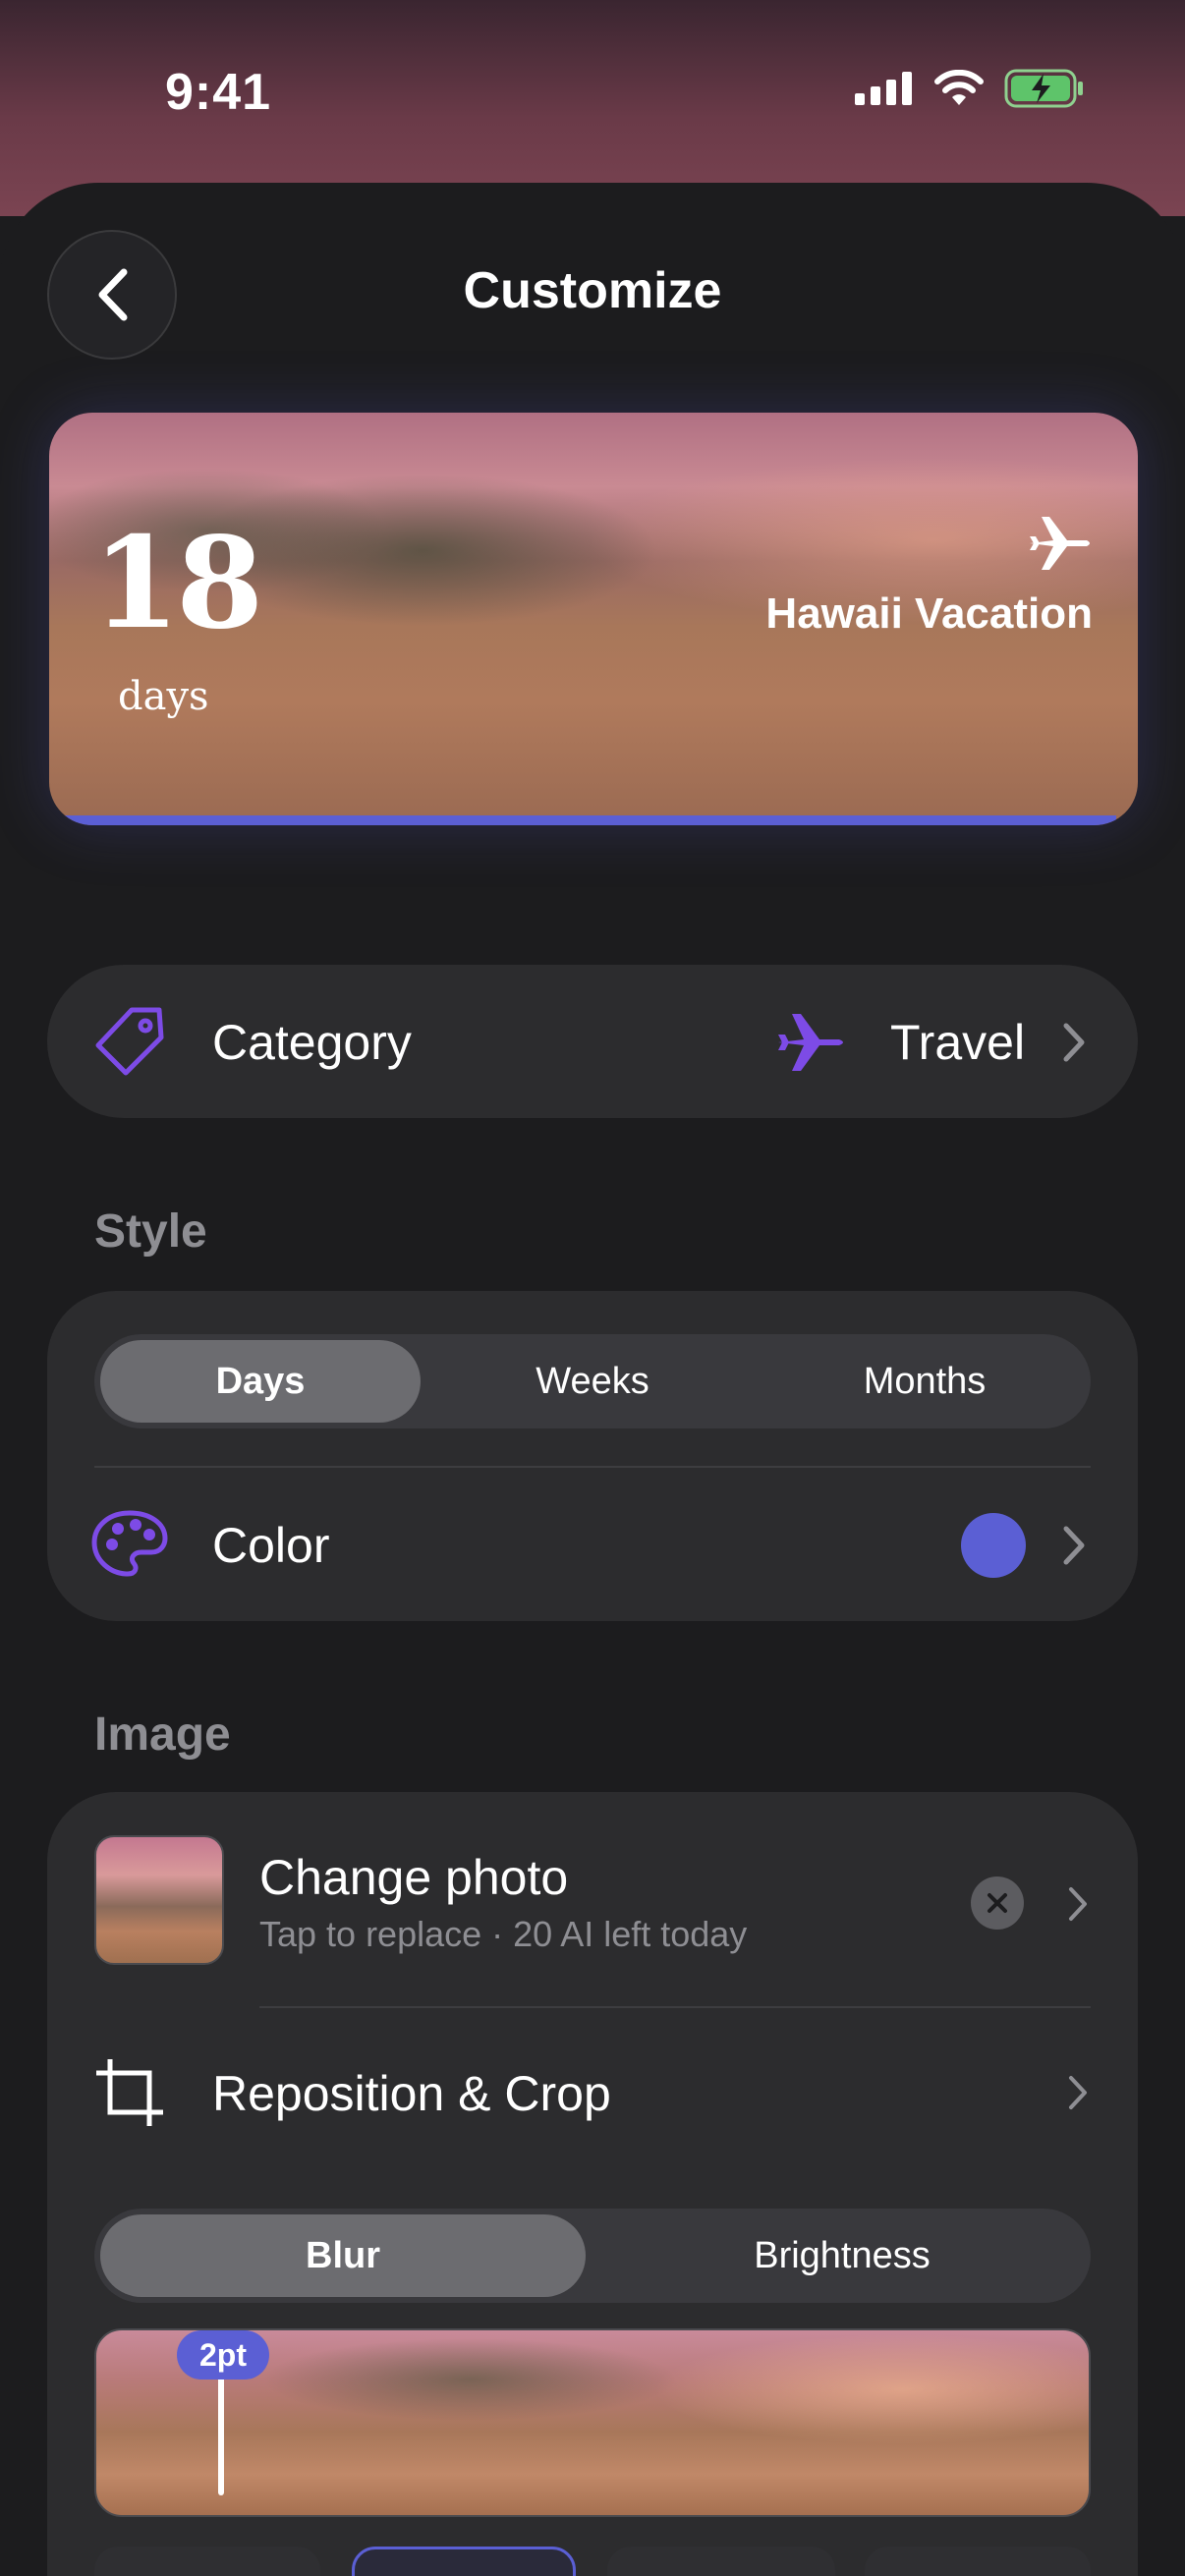  Describe the element at coordinates (594, 619) in the screenshot. I see `countdown-preview-card: 18 days Hawaii Vacation` at that location.